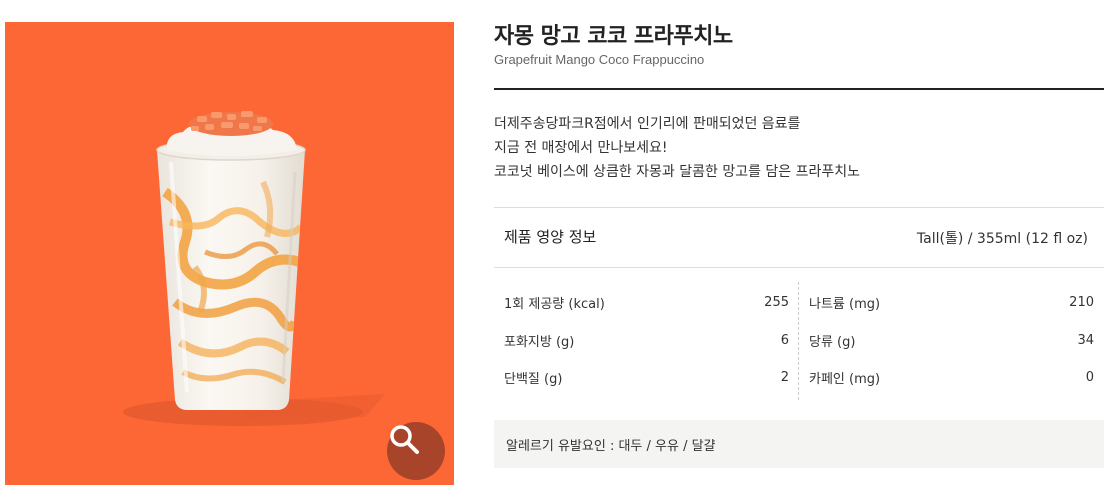 The height and width of the screenshot is (485, 1117). I want to click on nutrition-divider-top, so click(799, 207).